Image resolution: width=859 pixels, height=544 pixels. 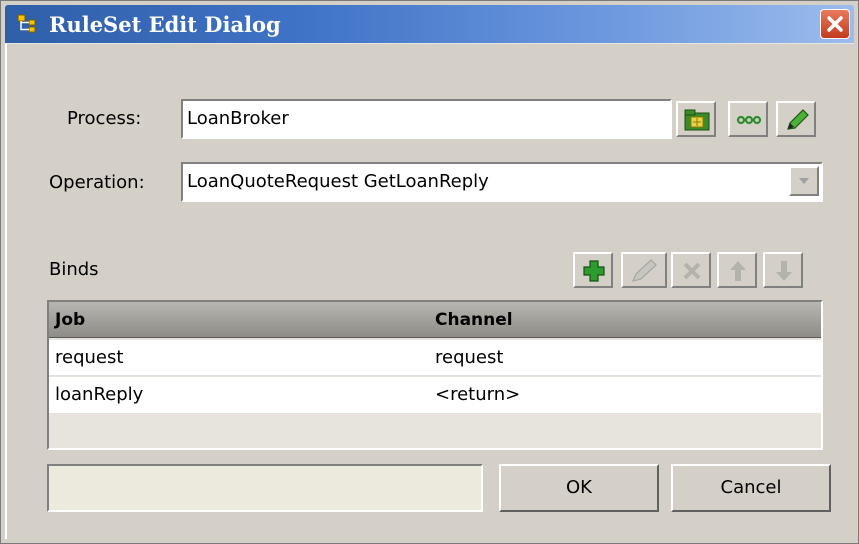 I want to click on table-header: Job Channel, so click(x=435, y=320).